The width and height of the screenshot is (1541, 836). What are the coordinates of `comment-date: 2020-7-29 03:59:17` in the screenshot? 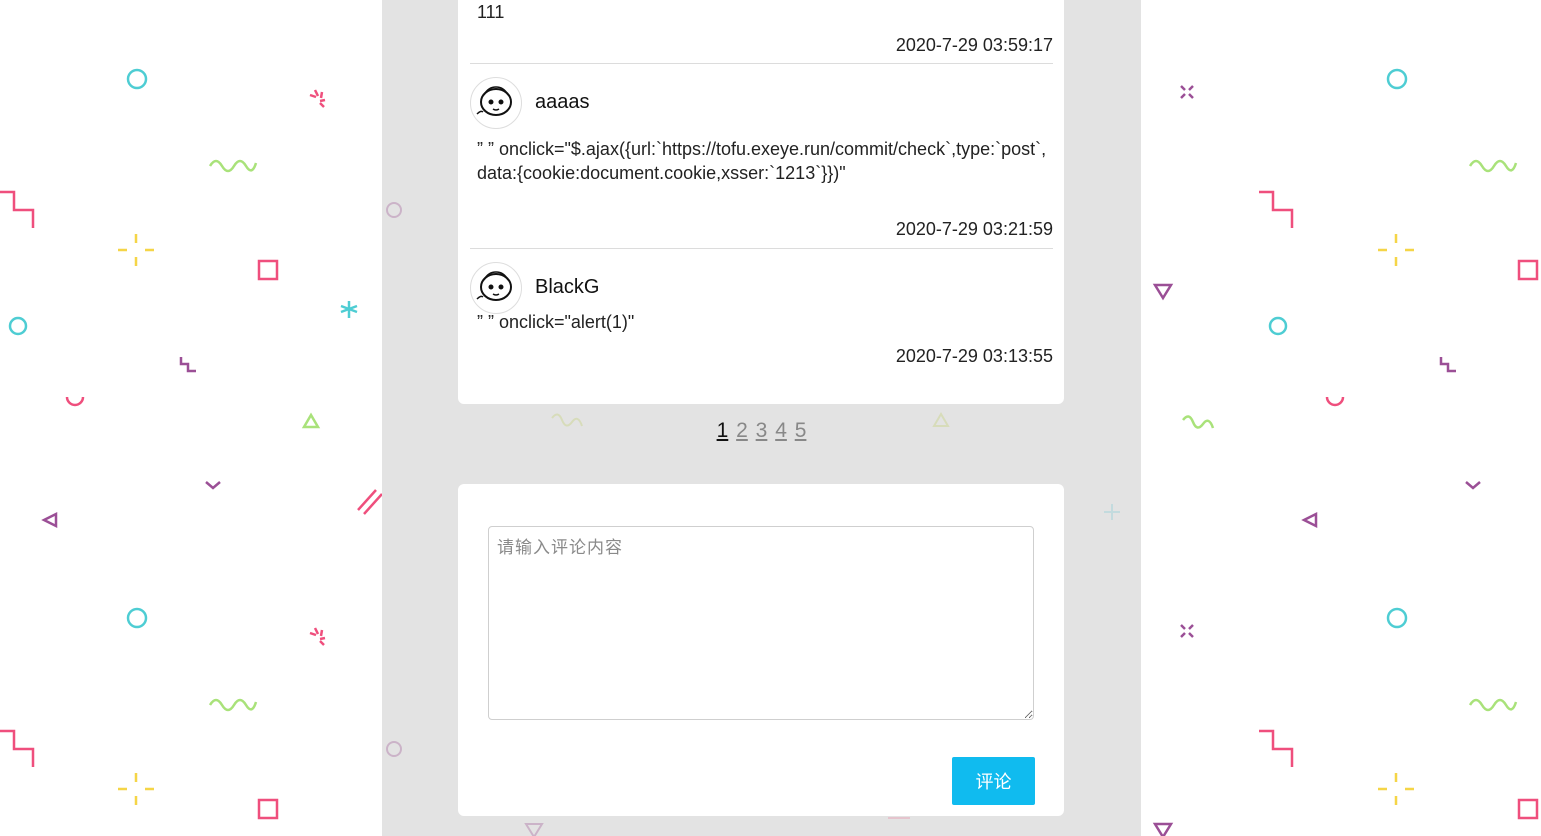 It's located at (974, 45).